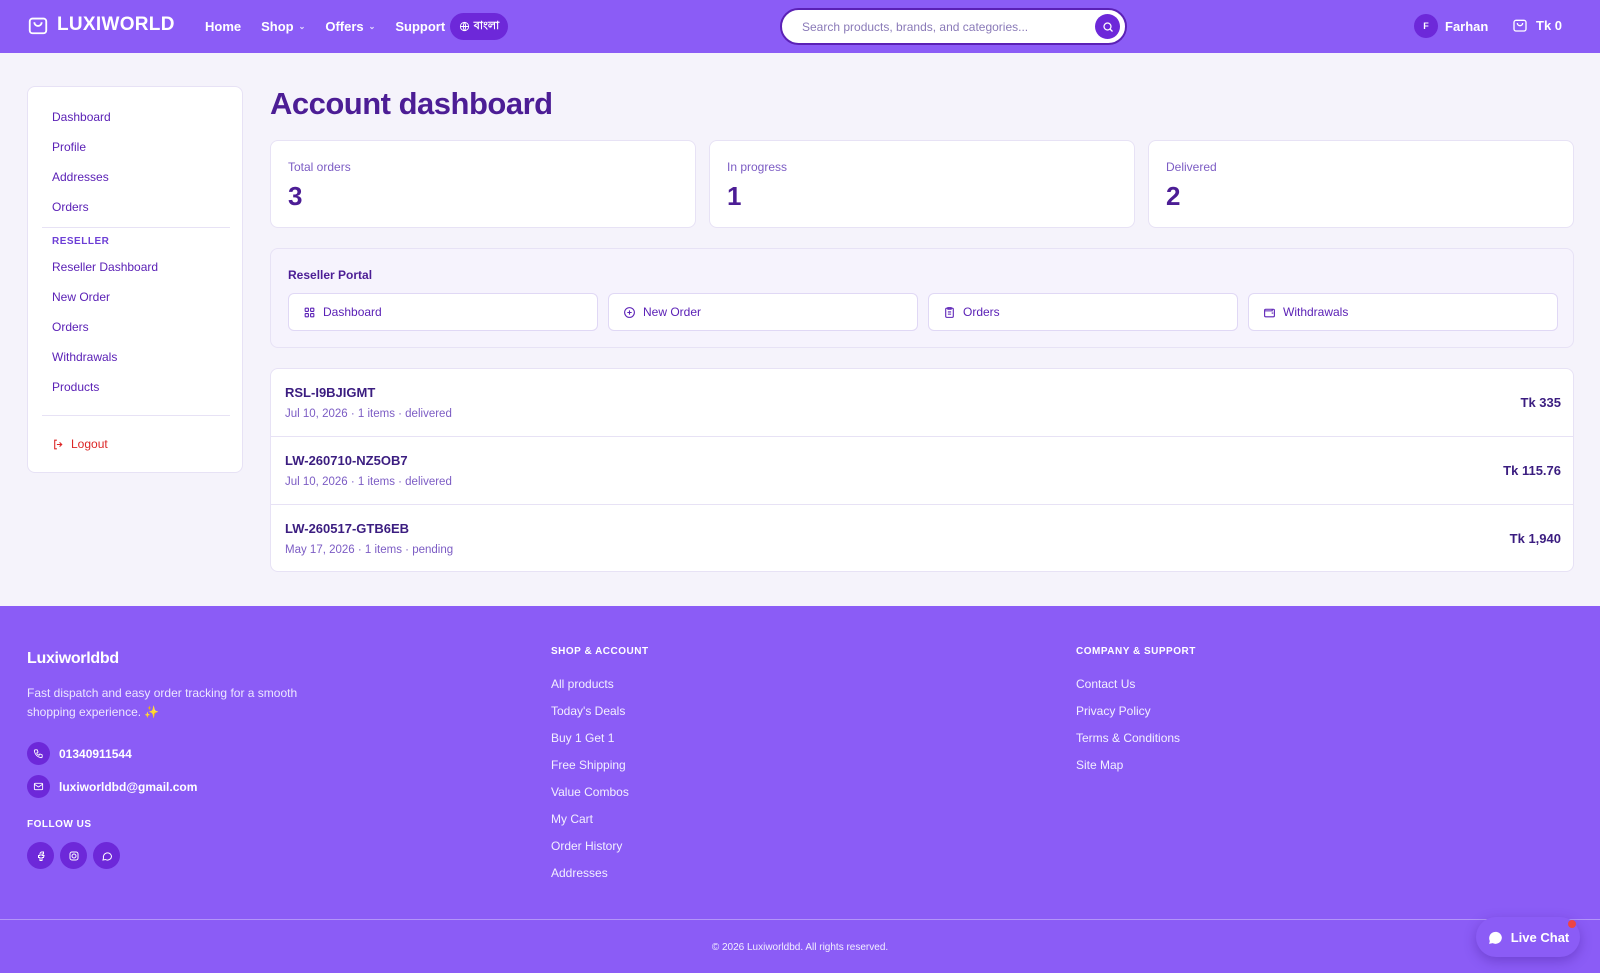 Image resolution: width=1600 pixels, height=973 pixels. Describe the element at coordinates (346, 460) in the screenshot. I see `order-id: LW-260710-NZ5OB7` at that location.